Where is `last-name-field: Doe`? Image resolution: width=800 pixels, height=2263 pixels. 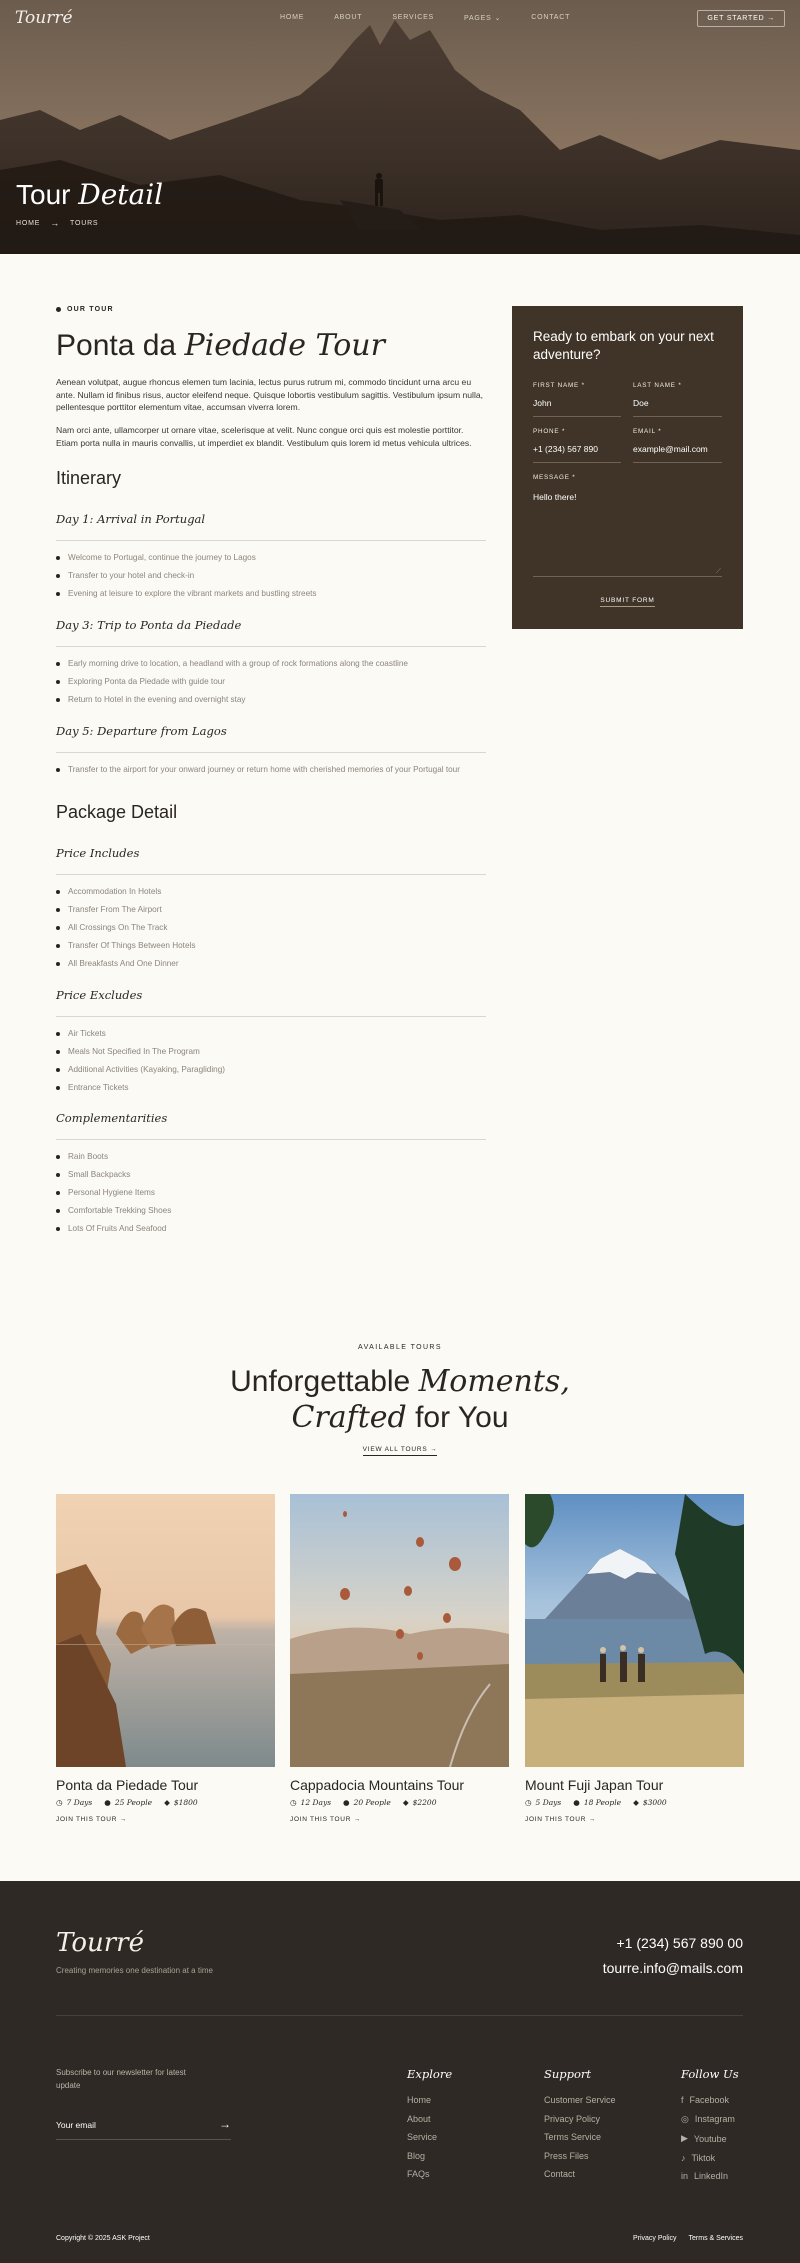 last-name-field: Doe is located at coordinates (641, 403).